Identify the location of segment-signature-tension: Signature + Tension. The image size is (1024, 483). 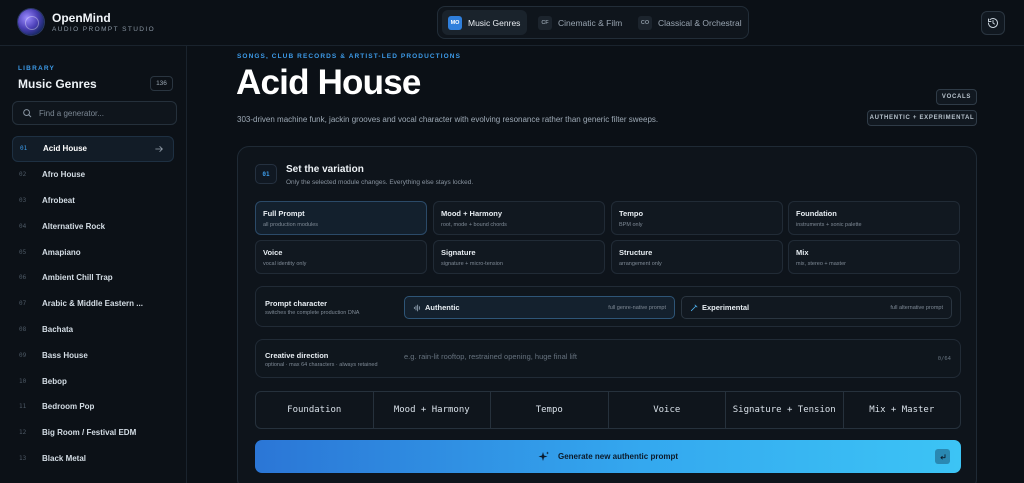
(785, 410).